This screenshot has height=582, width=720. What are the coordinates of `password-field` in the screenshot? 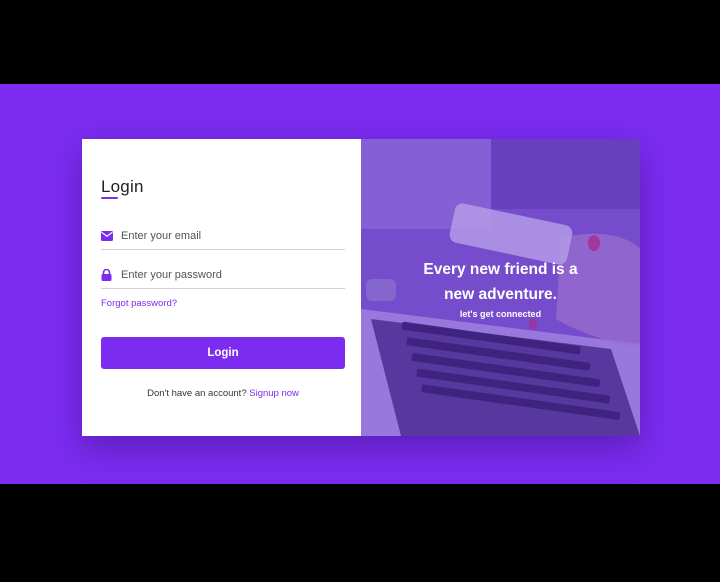 It's located at (223, 275).